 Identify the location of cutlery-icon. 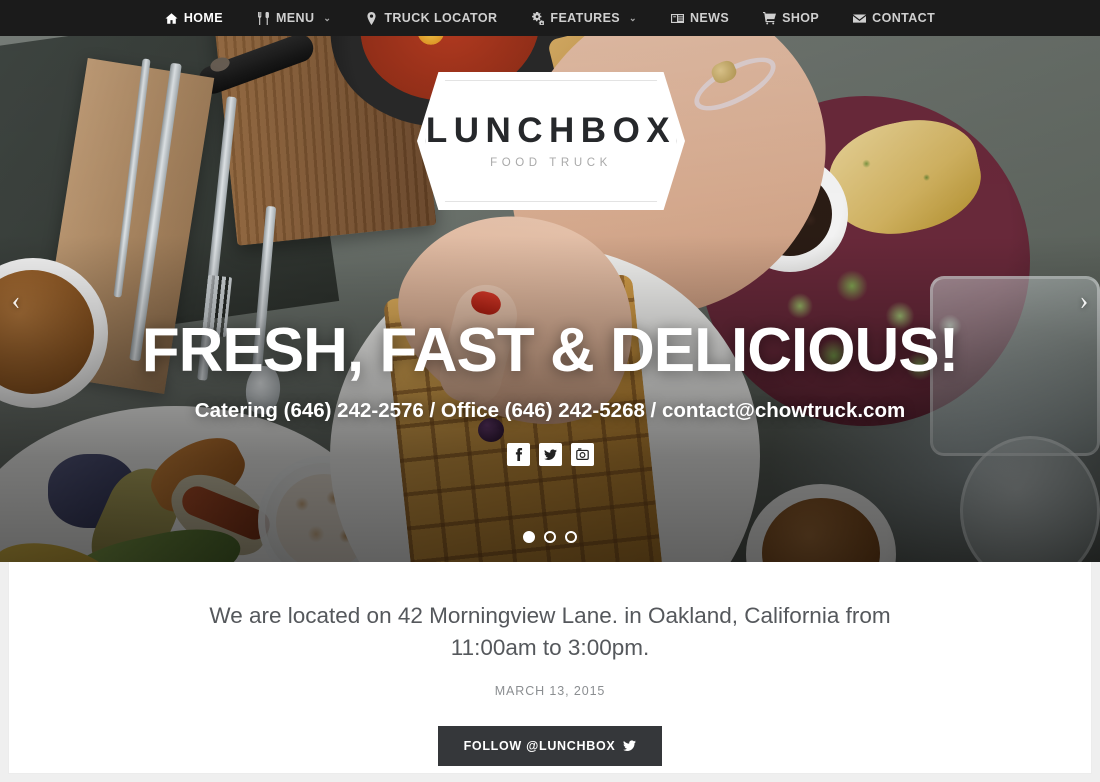
(263, 18).